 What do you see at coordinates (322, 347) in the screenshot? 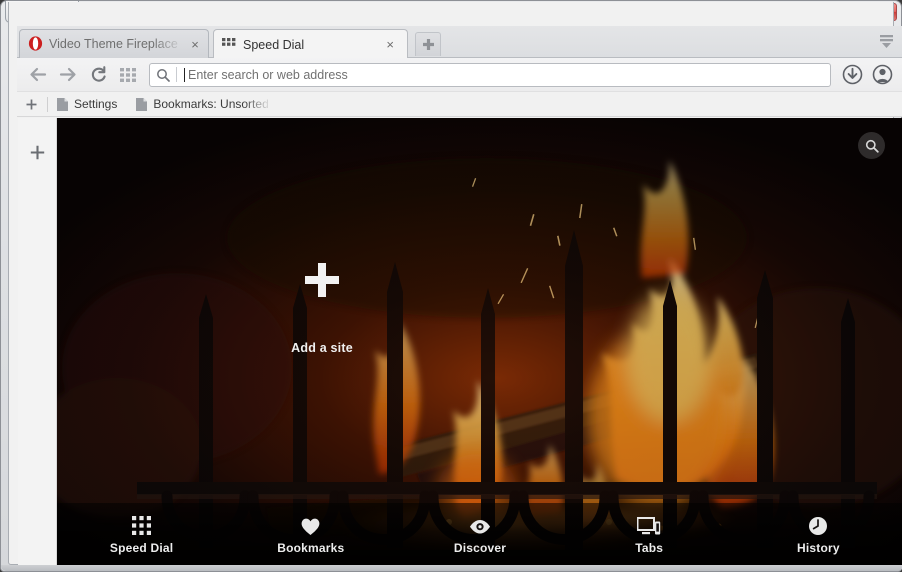
I see `add-site-label: Add a site` at bounding box center [322, 347].